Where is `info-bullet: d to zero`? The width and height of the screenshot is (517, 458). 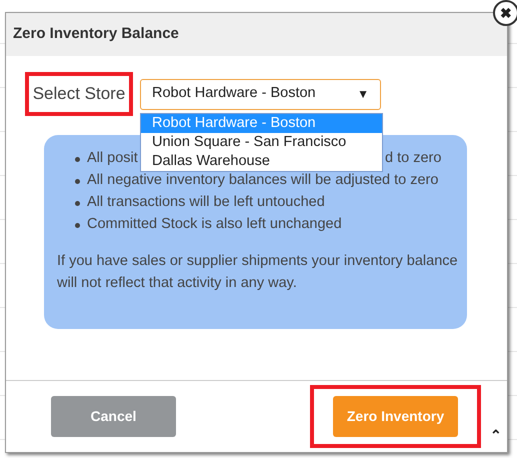
info-bullet: d to zero is located at coordinates (413, 158).